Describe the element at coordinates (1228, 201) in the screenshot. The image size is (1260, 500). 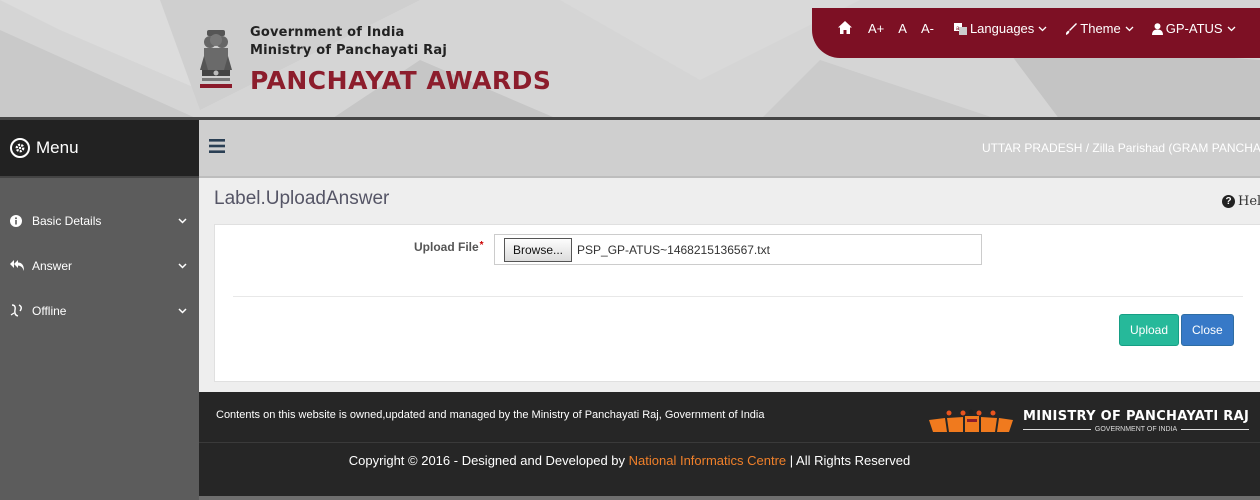
I see `question-circle-icon: ?` at that location.